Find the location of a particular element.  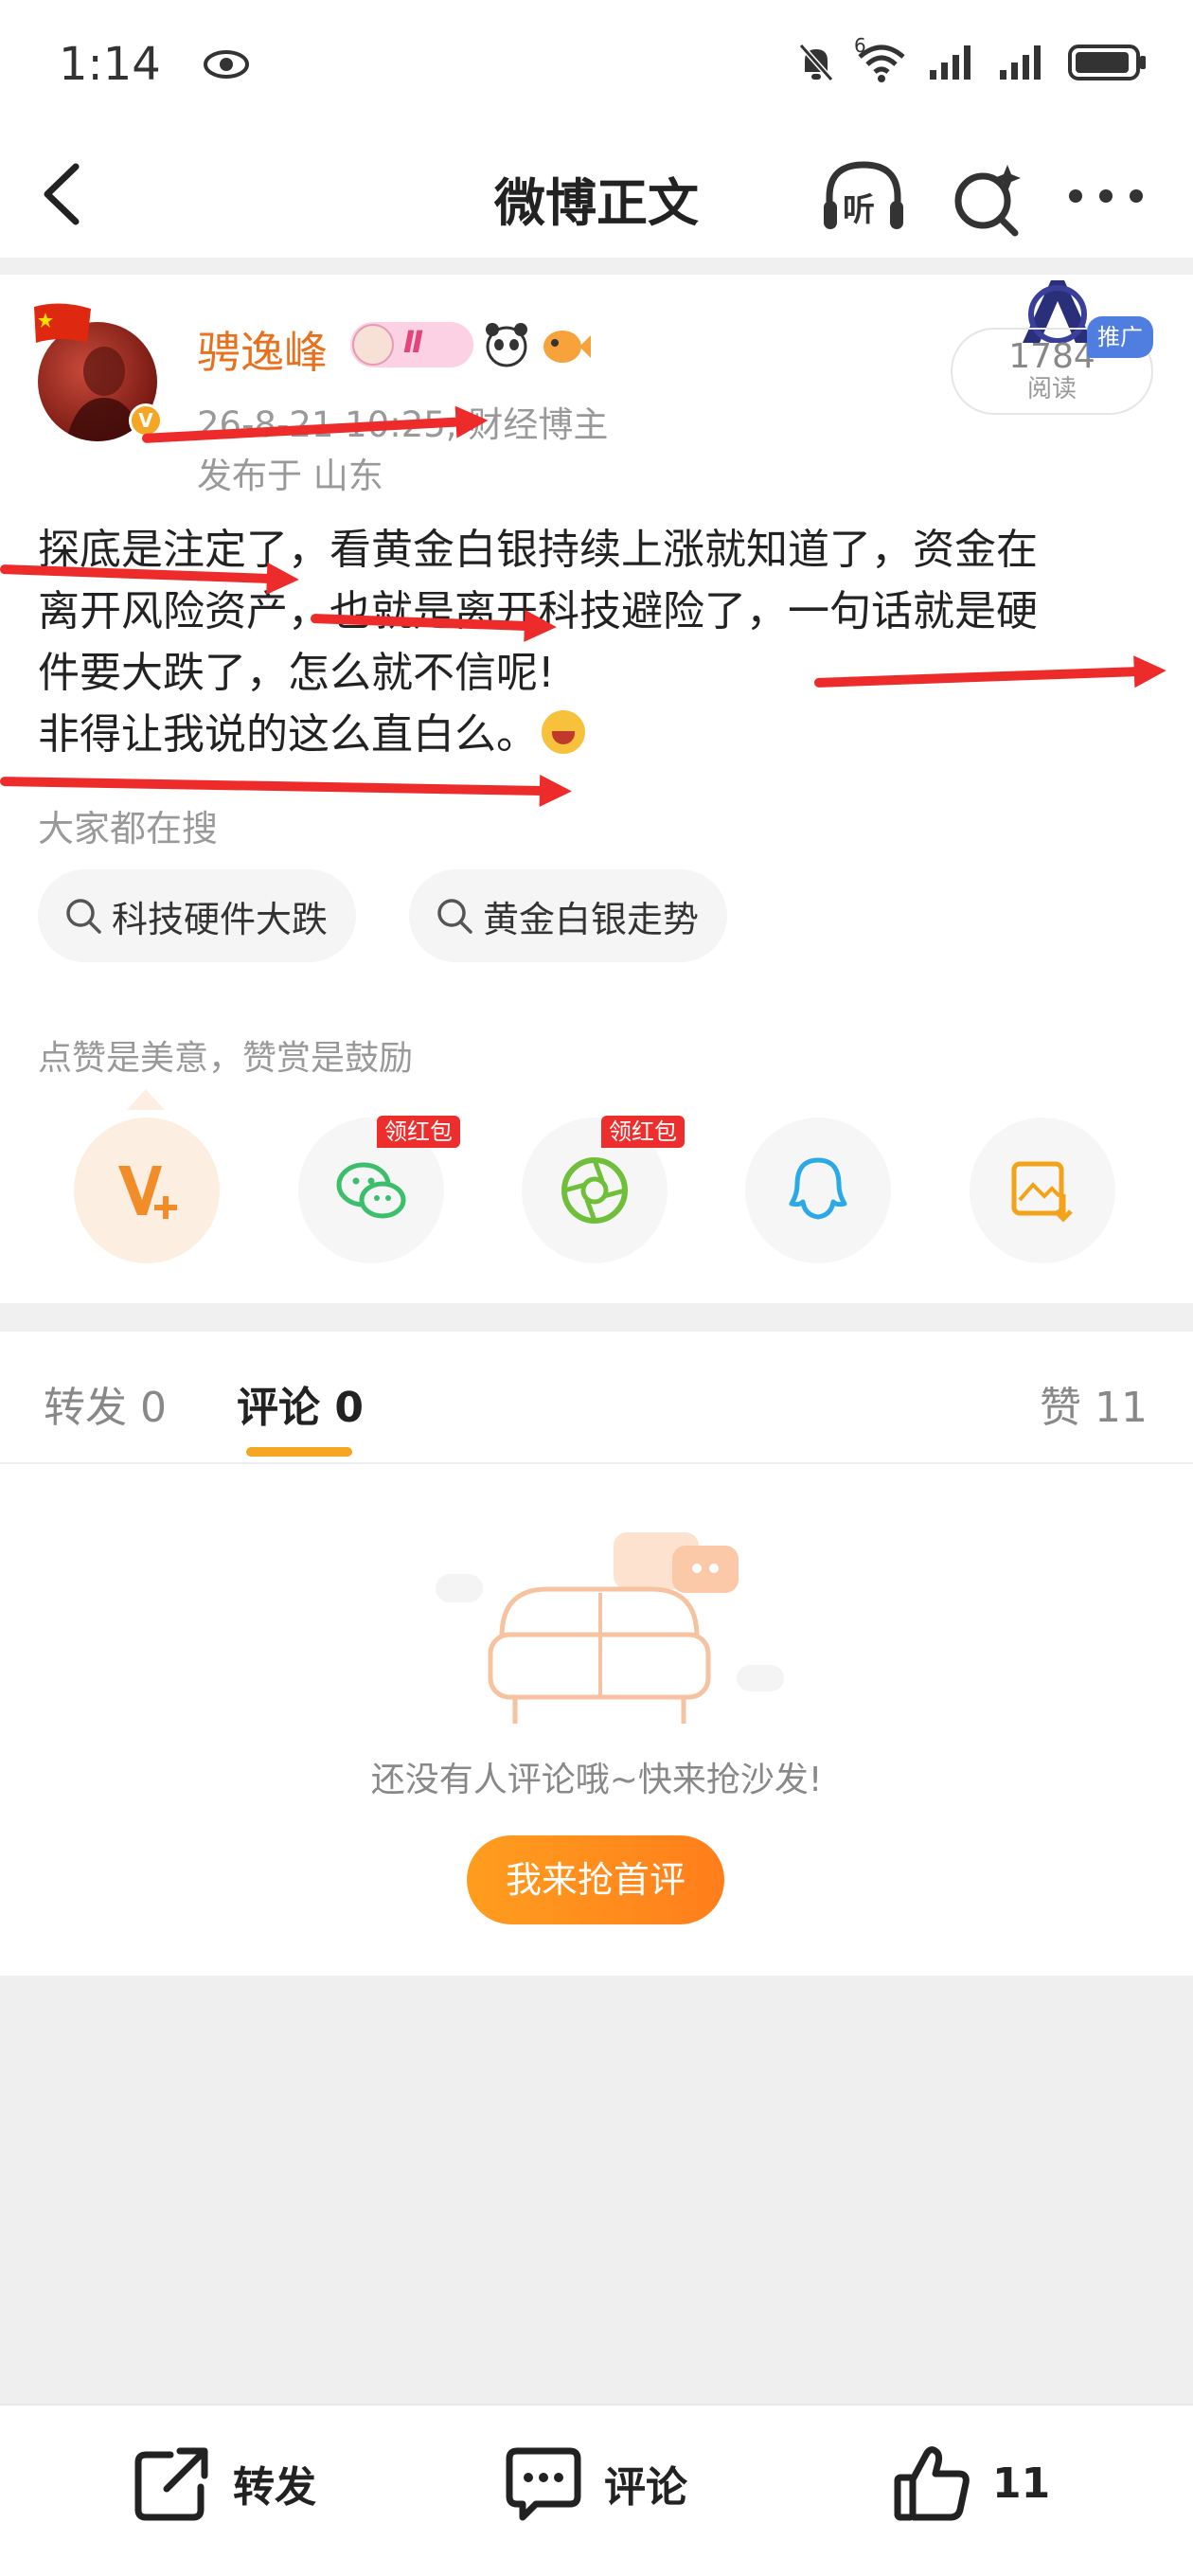

save-image-button is located at coordinates (1042, 1190).